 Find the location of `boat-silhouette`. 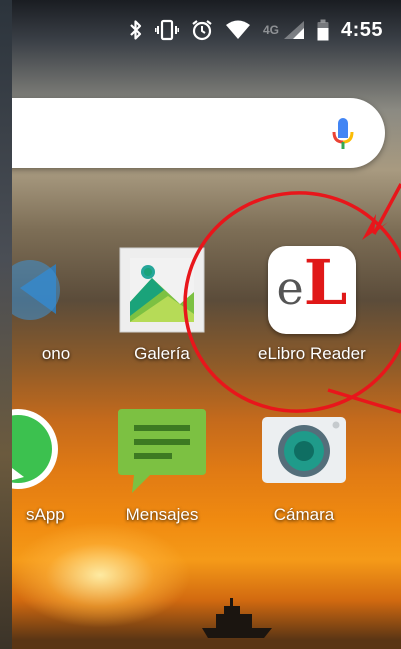

boat-silhouette is located at coordinates (237, 618).